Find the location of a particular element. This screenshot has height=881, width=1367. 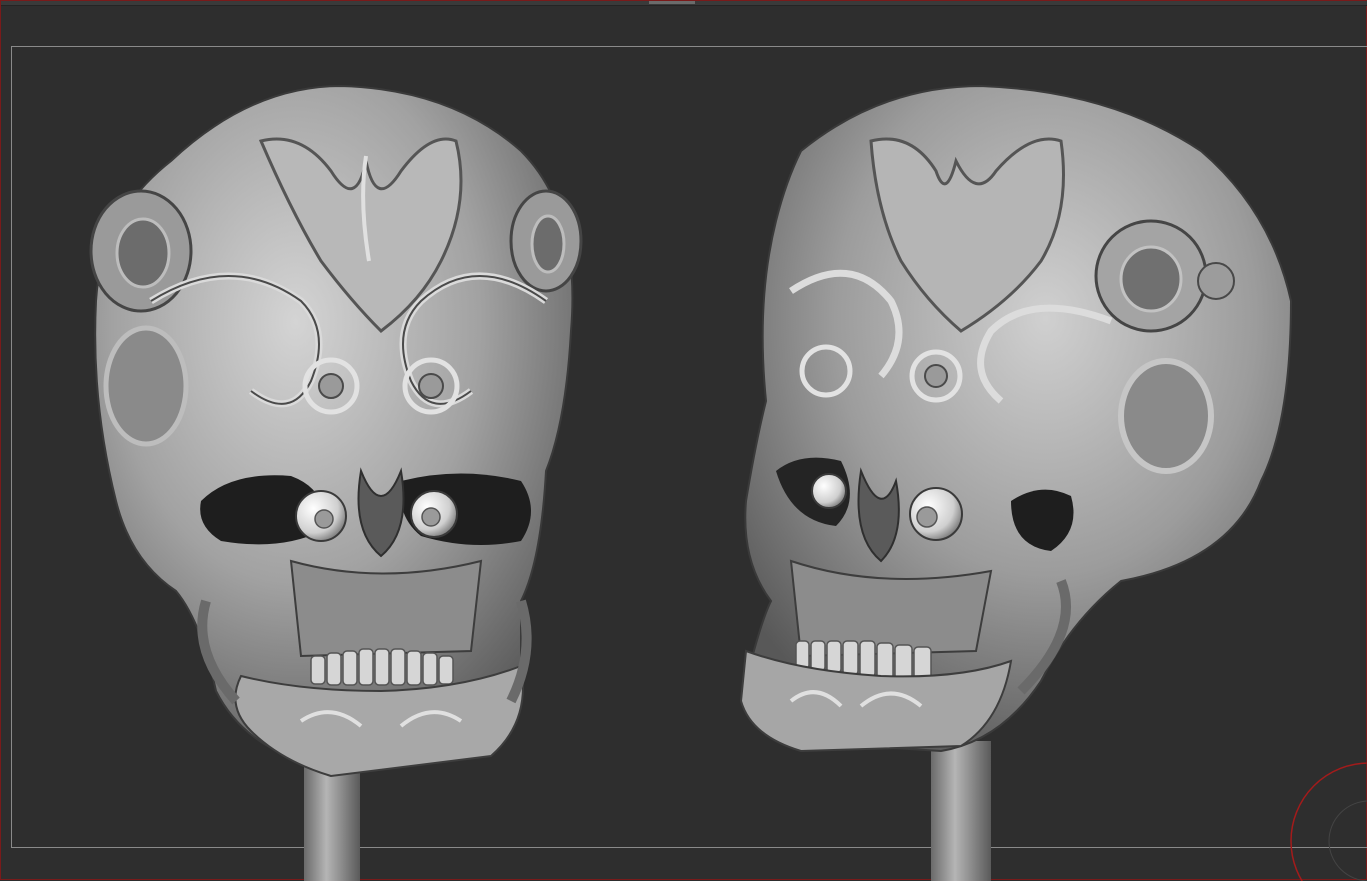

pole-right is located at coordinates (961, 811).